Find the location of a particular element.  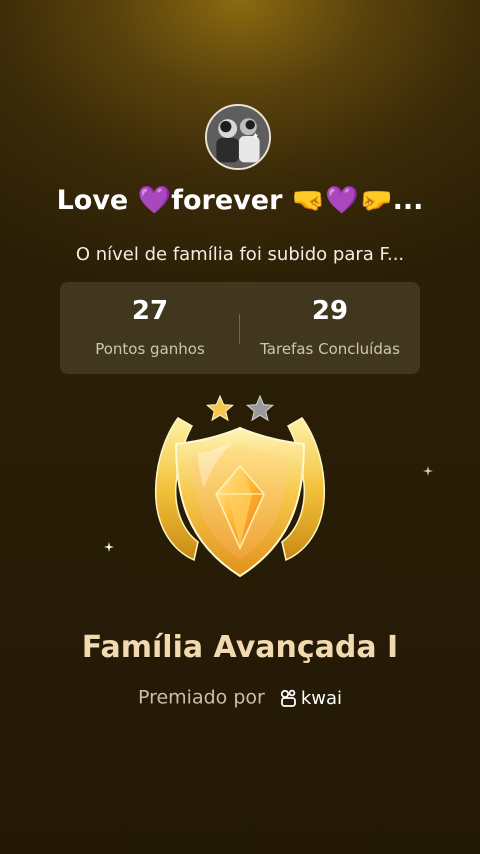

awarded-by: Premiado por kwai is located at coordinates (240, 697).